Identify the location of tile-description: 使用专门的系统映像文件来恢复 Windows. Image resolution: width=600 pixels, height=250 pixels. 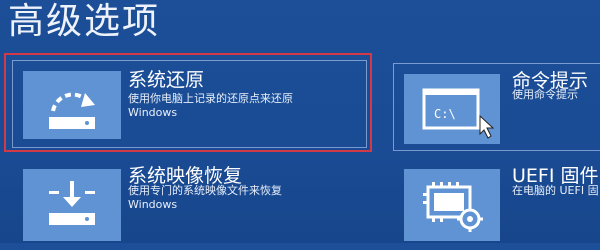
(205, 197).